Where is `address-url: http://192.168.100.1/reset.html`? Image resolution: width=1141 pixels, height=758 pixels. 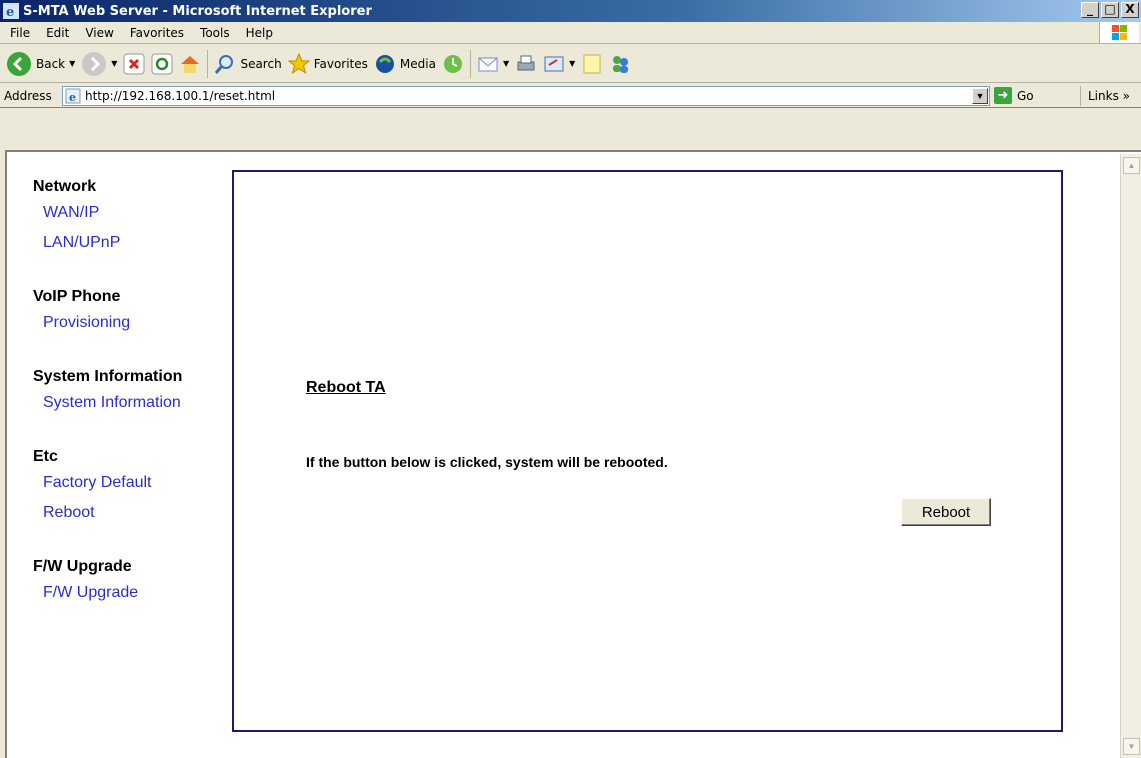 address-url: http://192.168.100.1/reset.html is located at coordinates (180, 96).